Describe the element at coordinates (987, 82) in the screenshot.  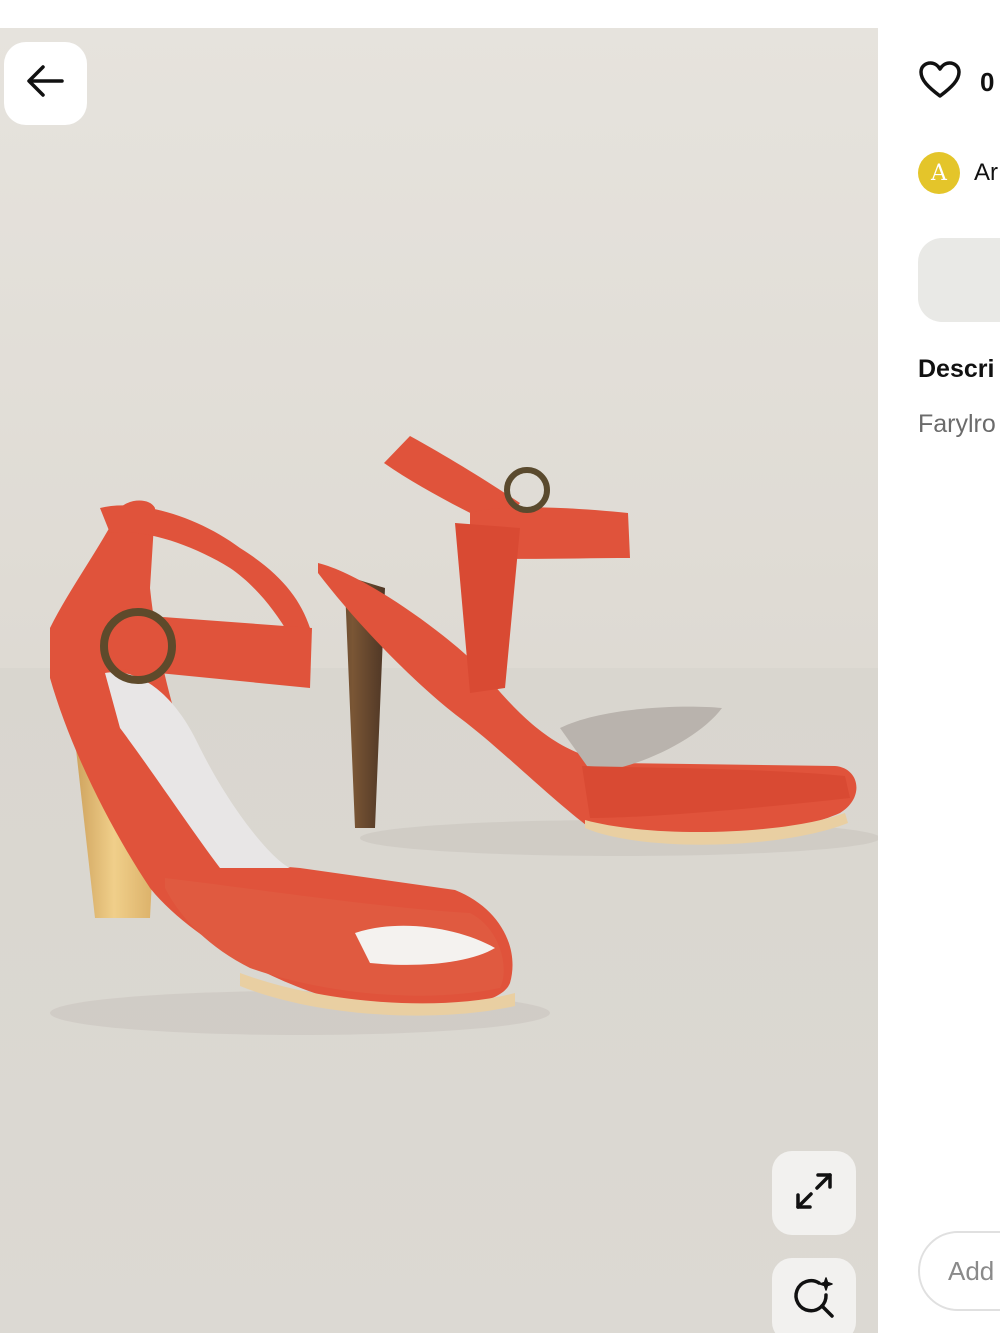
I see `like-count: 0` at that location.